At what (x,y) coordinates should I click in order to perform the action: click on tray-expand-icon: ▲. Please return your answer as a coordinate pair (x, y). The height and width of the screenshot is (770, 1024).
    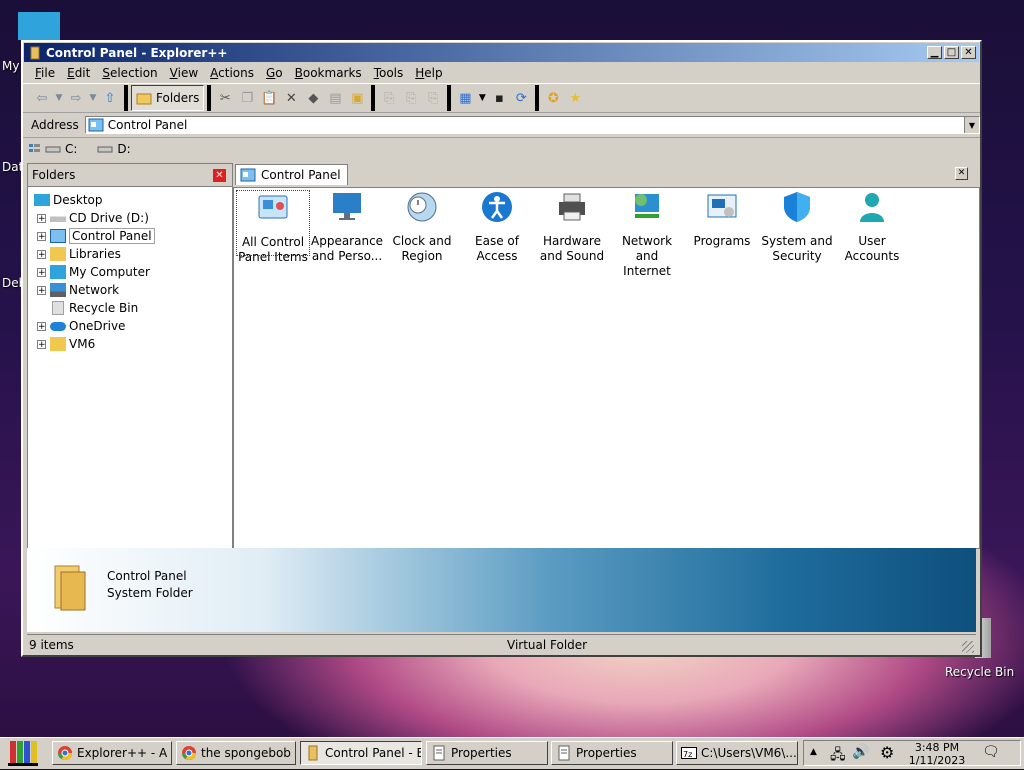
    Looking at the image, I should click on (813, 752).